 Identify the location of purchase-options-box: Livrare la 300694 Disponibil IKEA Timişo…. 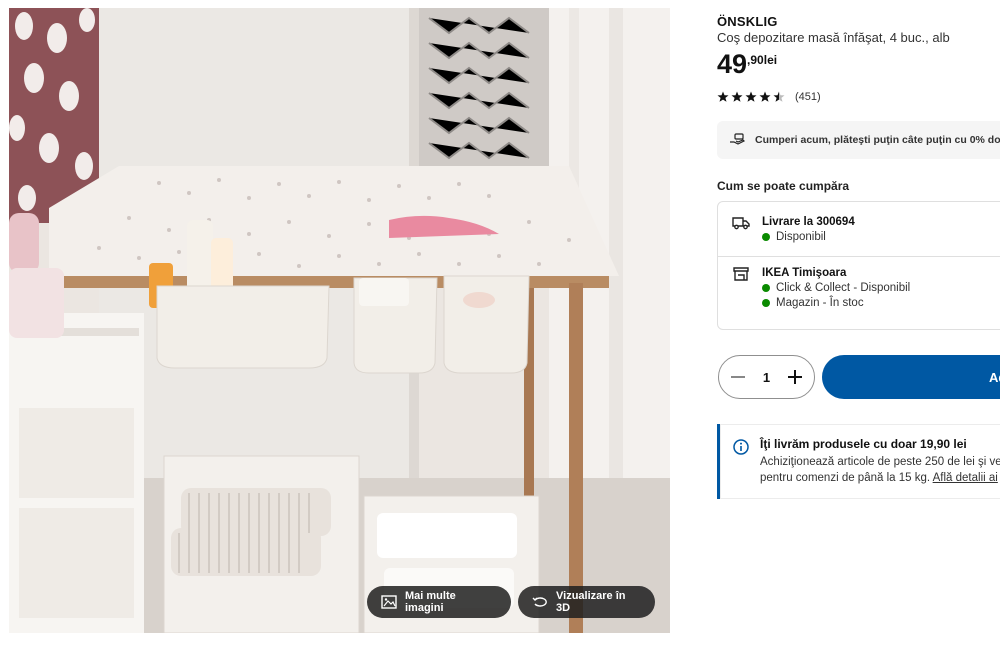
(858, 265).